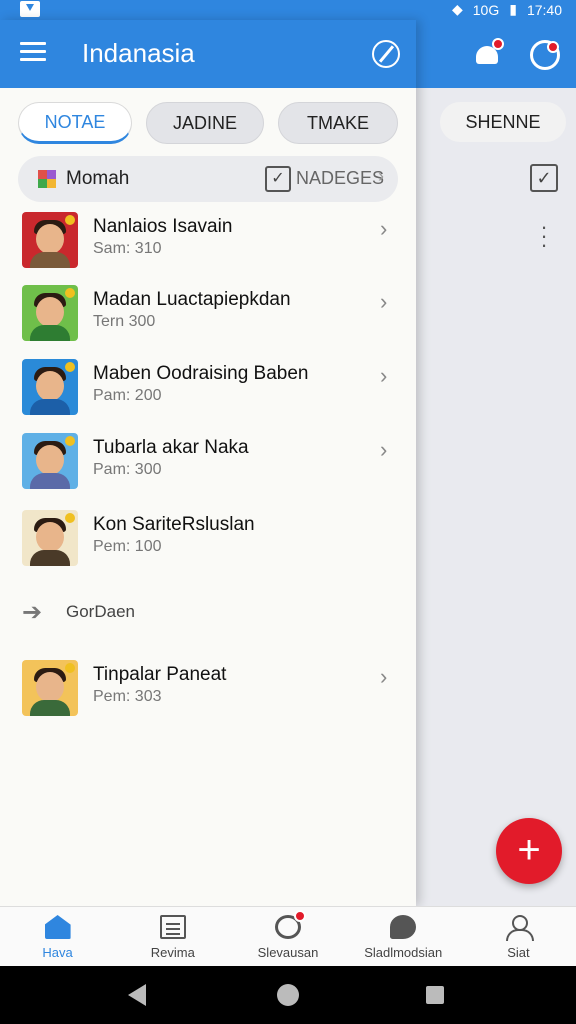  Describe the element at coordinates (208, 320) in the screenshot. I see `list-item: Madan Luactapiepkdan Tern 300 ›` at that location.